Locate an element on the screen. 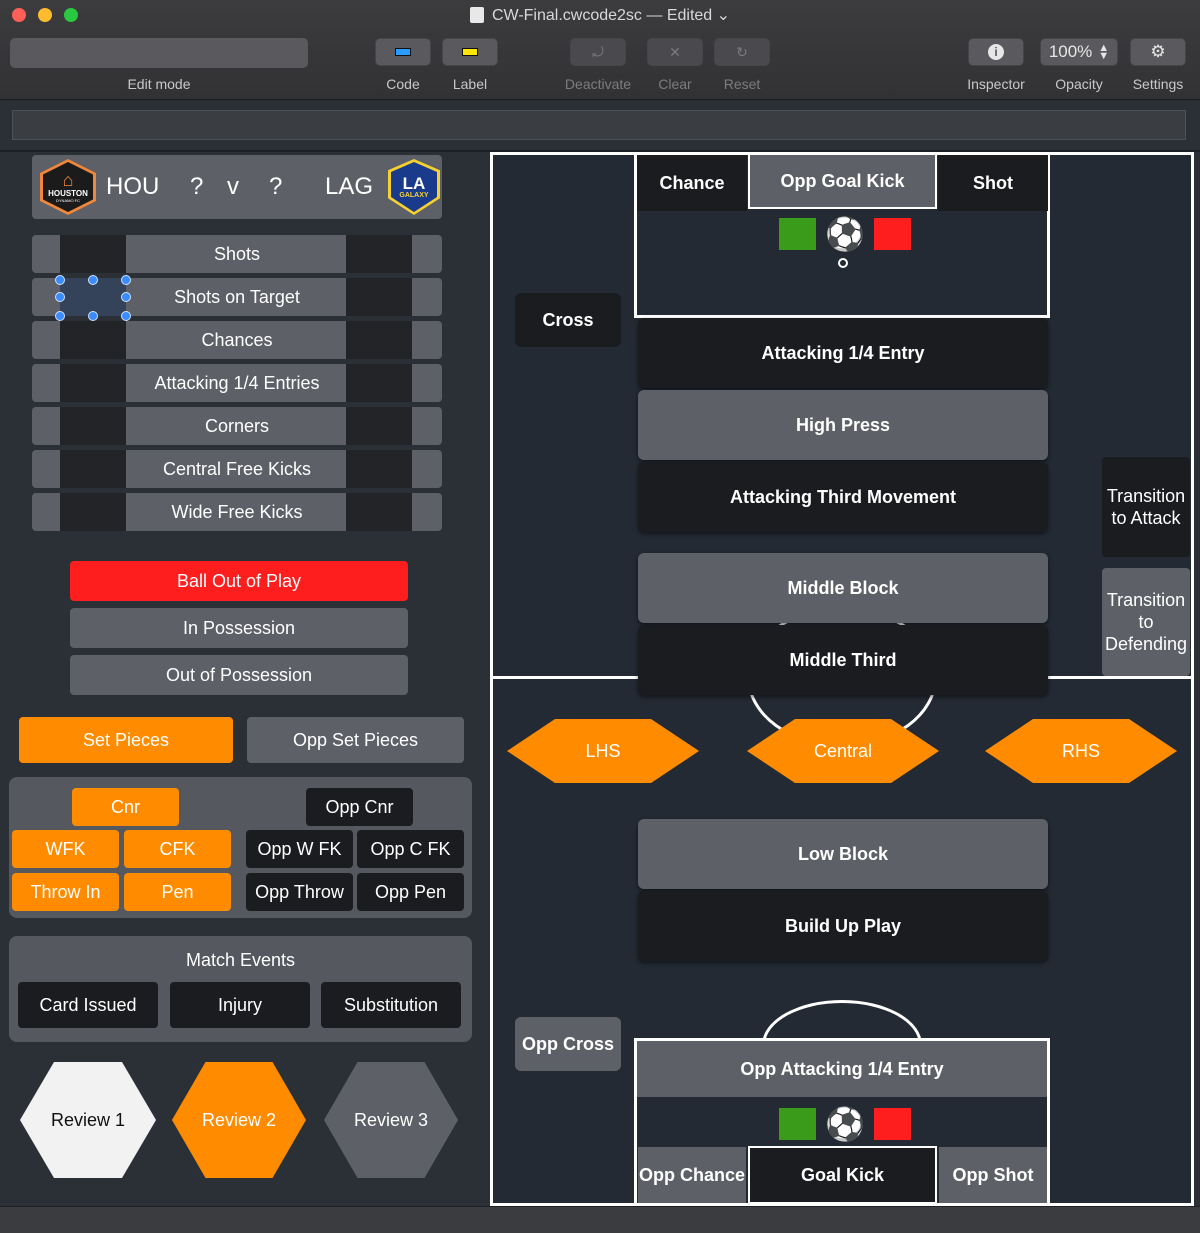 The height and width of the screenshot is (1233, 1200). opp-central-free-kick-button: Opp C FK is located at coordinates (410, 849).